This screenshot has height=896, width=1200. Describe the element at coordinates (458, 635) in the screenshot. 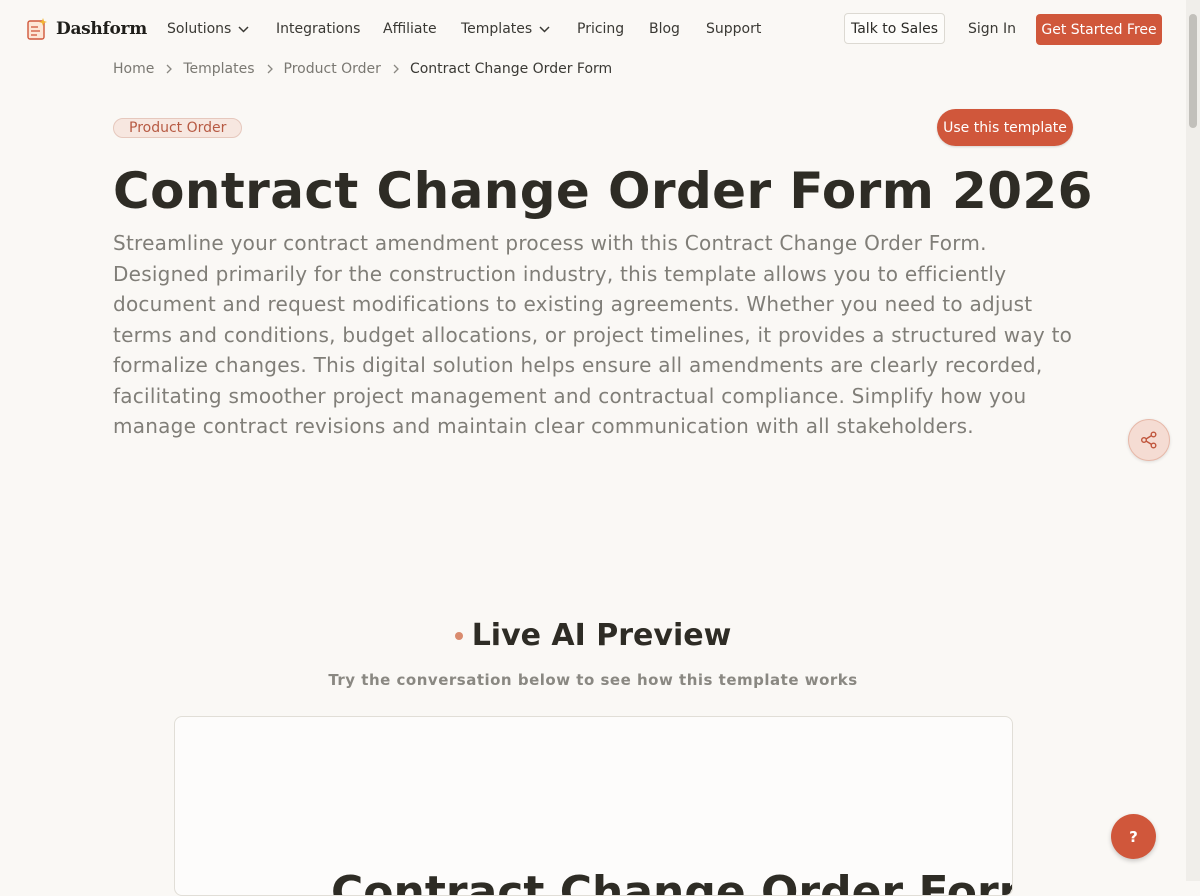

I see `status-dot-icon` at that location.